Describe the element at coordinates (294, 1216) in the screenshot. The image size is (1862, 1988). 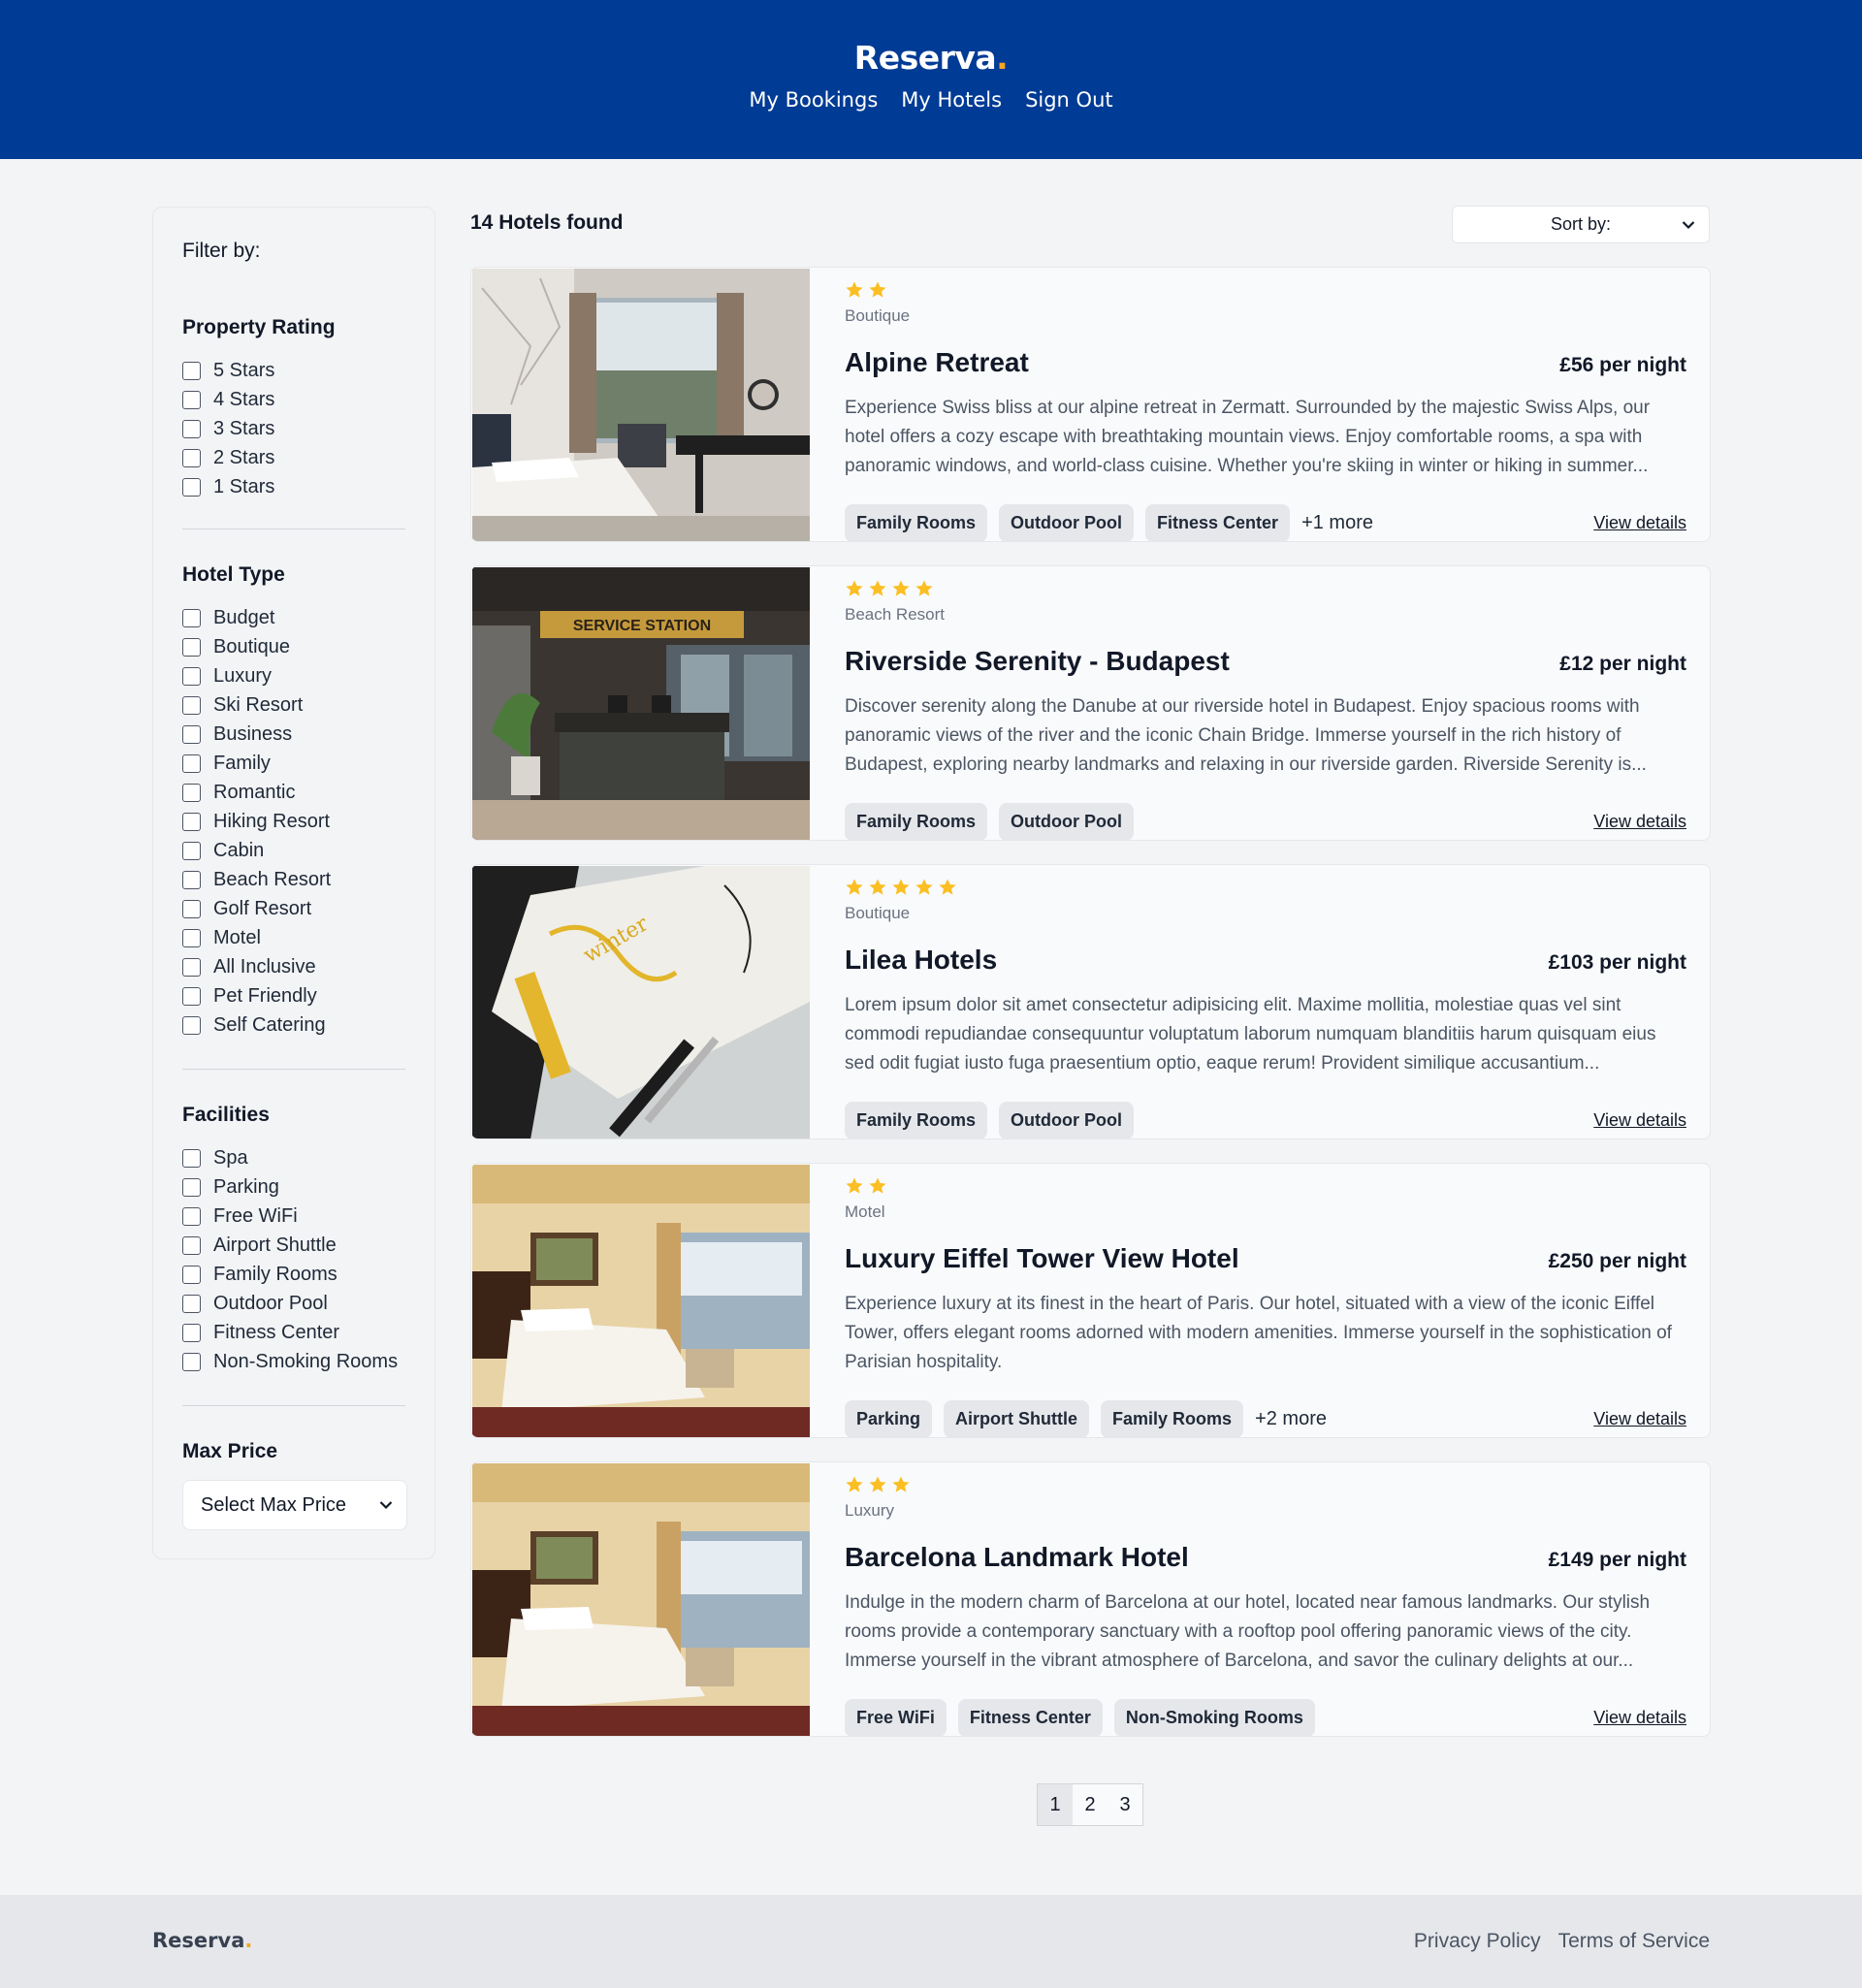
I see `filter-option: Free WiFi` at that location.